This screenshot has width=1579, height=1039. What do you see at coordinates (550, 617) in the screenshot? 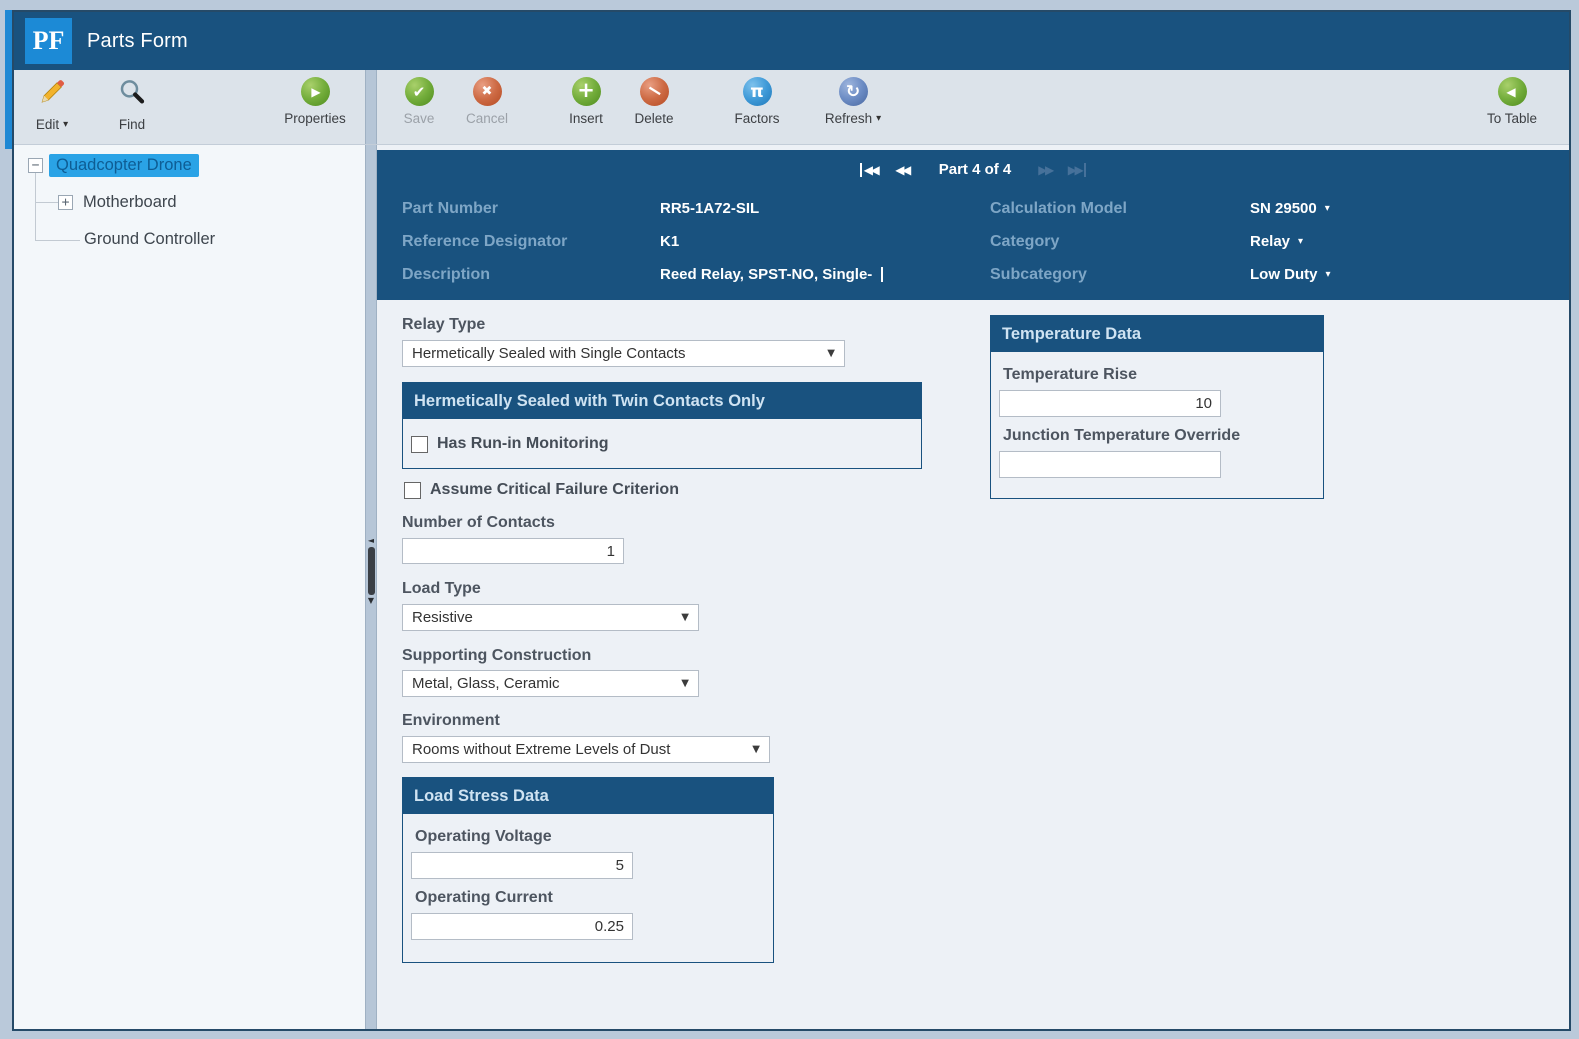
I see `load-type-dropdown: Resistive ▼` at bounding box center [550, 617].